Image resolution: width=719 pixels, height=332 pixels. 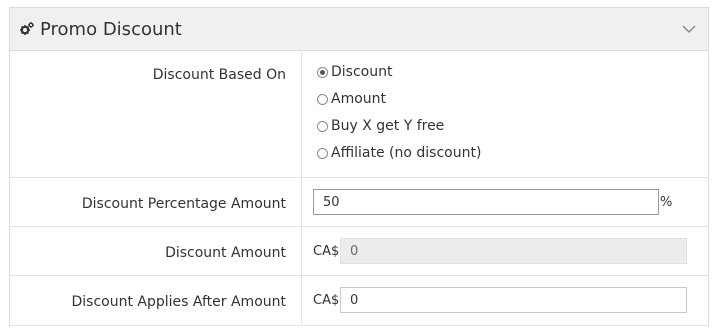 What do you see at coordinates (486, 202) in the screenshot?
I see `discount-percentage-input: 50` at bounding box center [486, 202].